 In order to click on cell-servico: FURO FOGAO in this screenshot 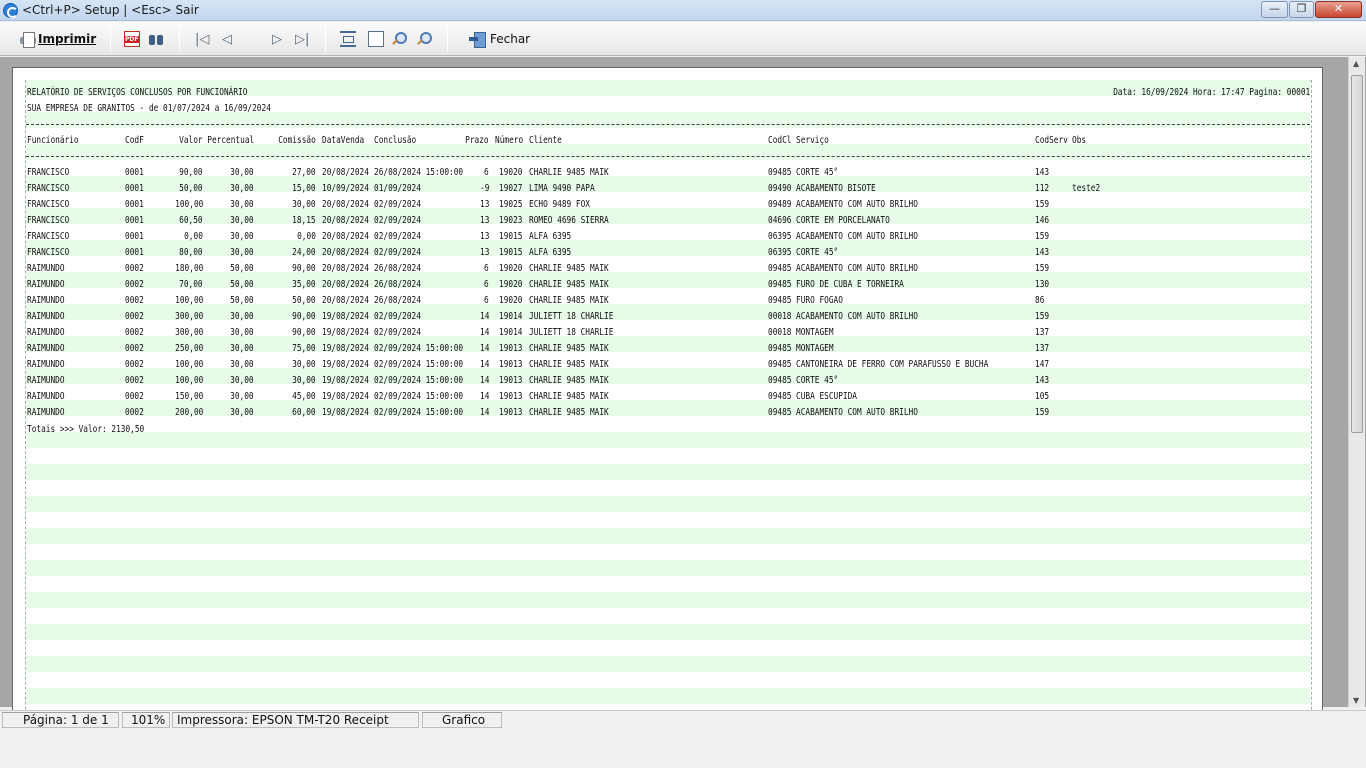, I will do `click(819, 300)`.